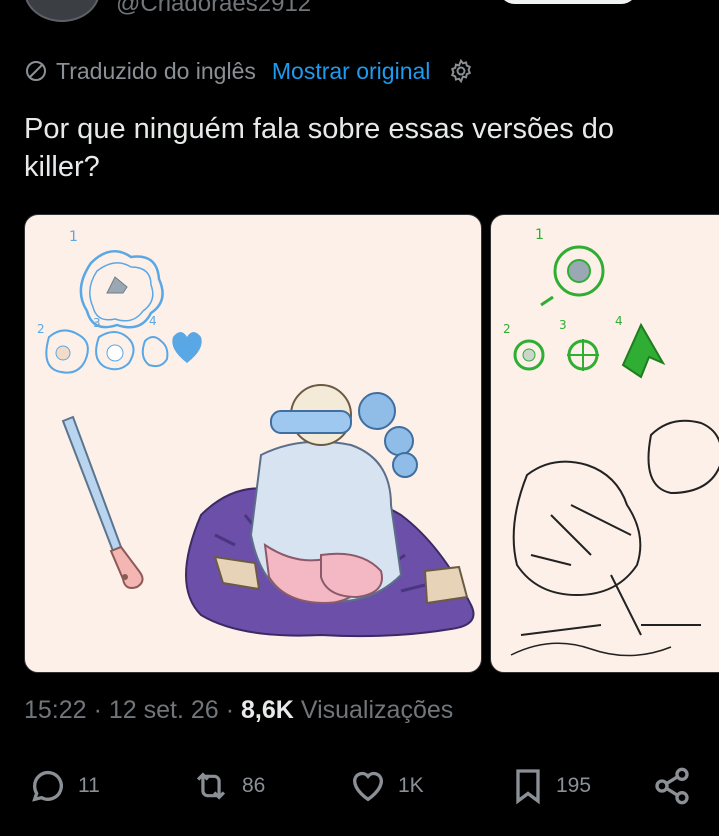 The width and height of the screenshot is (719, 836). Describe the element at coordinates (36, 71) in the screenshot. I see `translate-globe-slash-icon` at that location.